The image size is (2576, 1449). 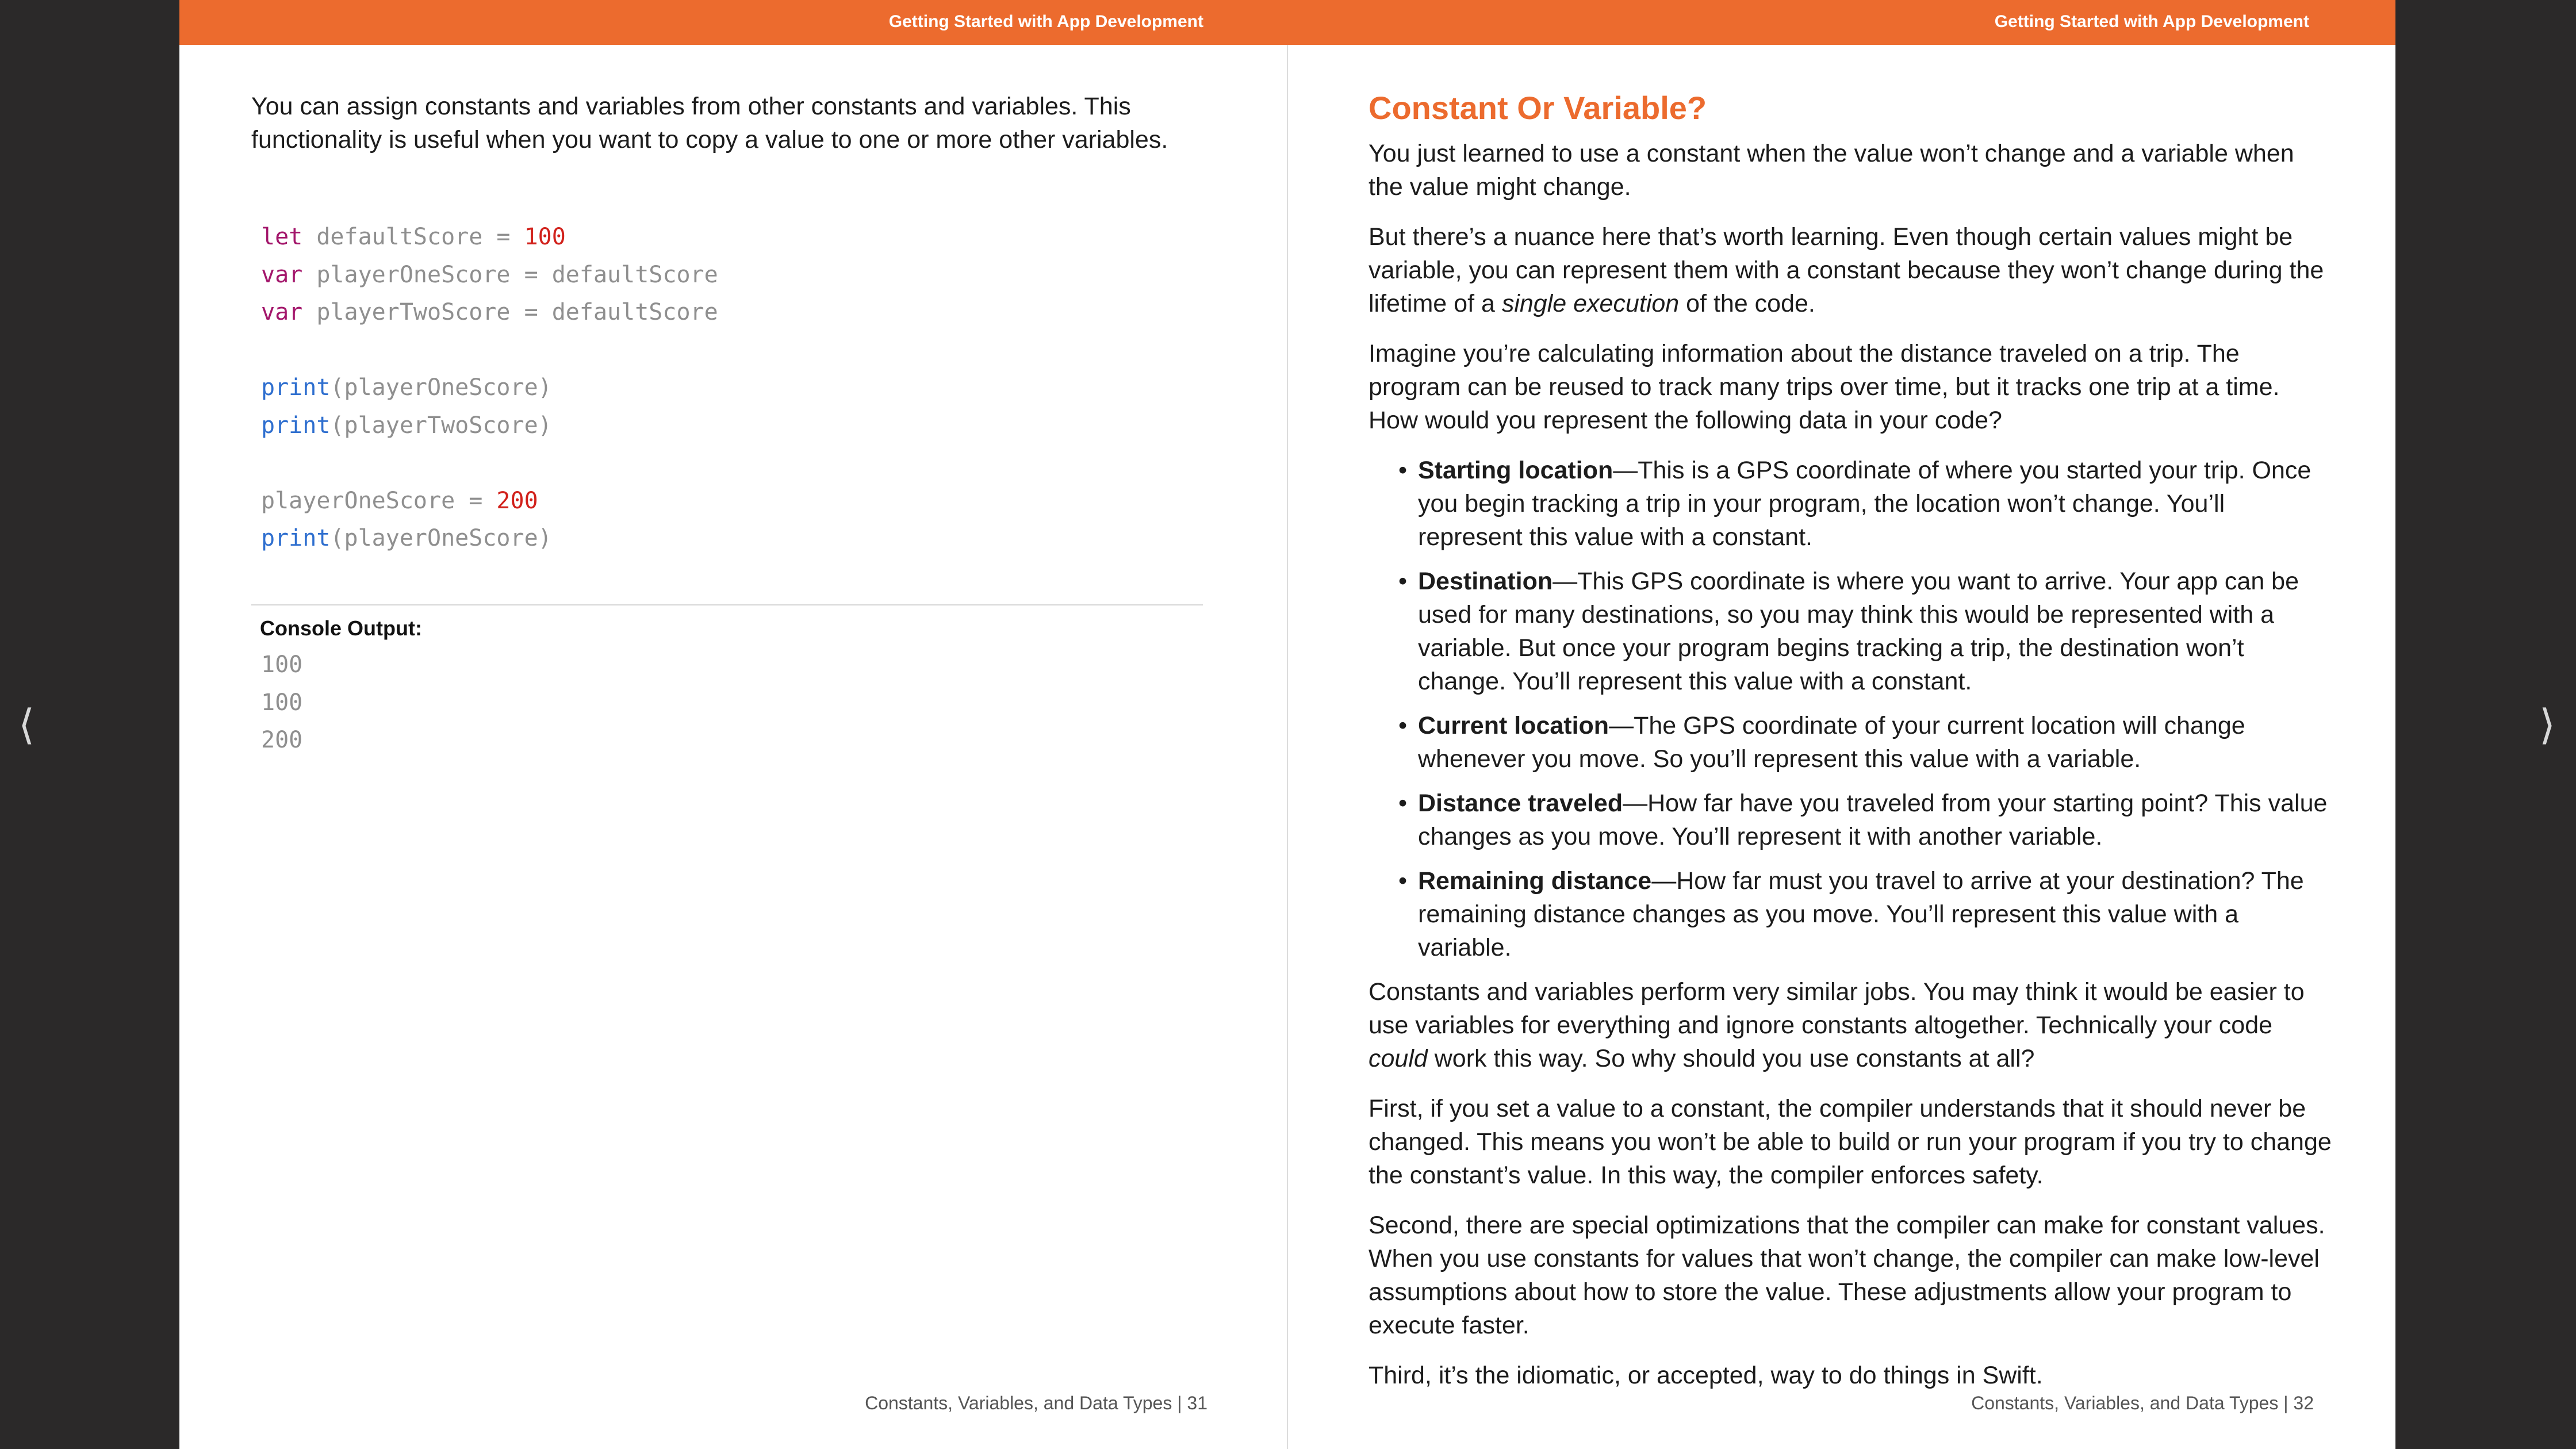 What do you see at coordinates (727, 604) in the screenshot?
I see `divider` at bounding box center [727, 604].